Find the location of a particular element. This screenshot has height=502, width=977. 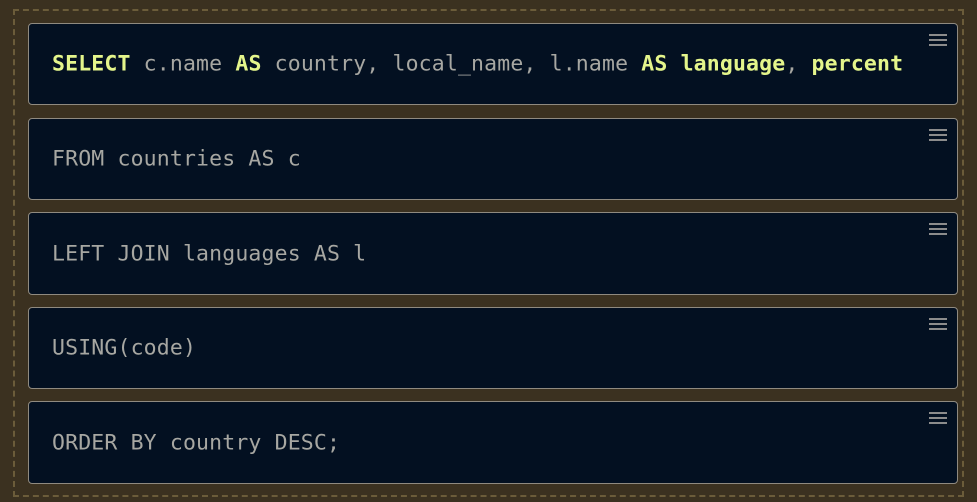

code-token: SELECT is located at coordinates (91, 64).